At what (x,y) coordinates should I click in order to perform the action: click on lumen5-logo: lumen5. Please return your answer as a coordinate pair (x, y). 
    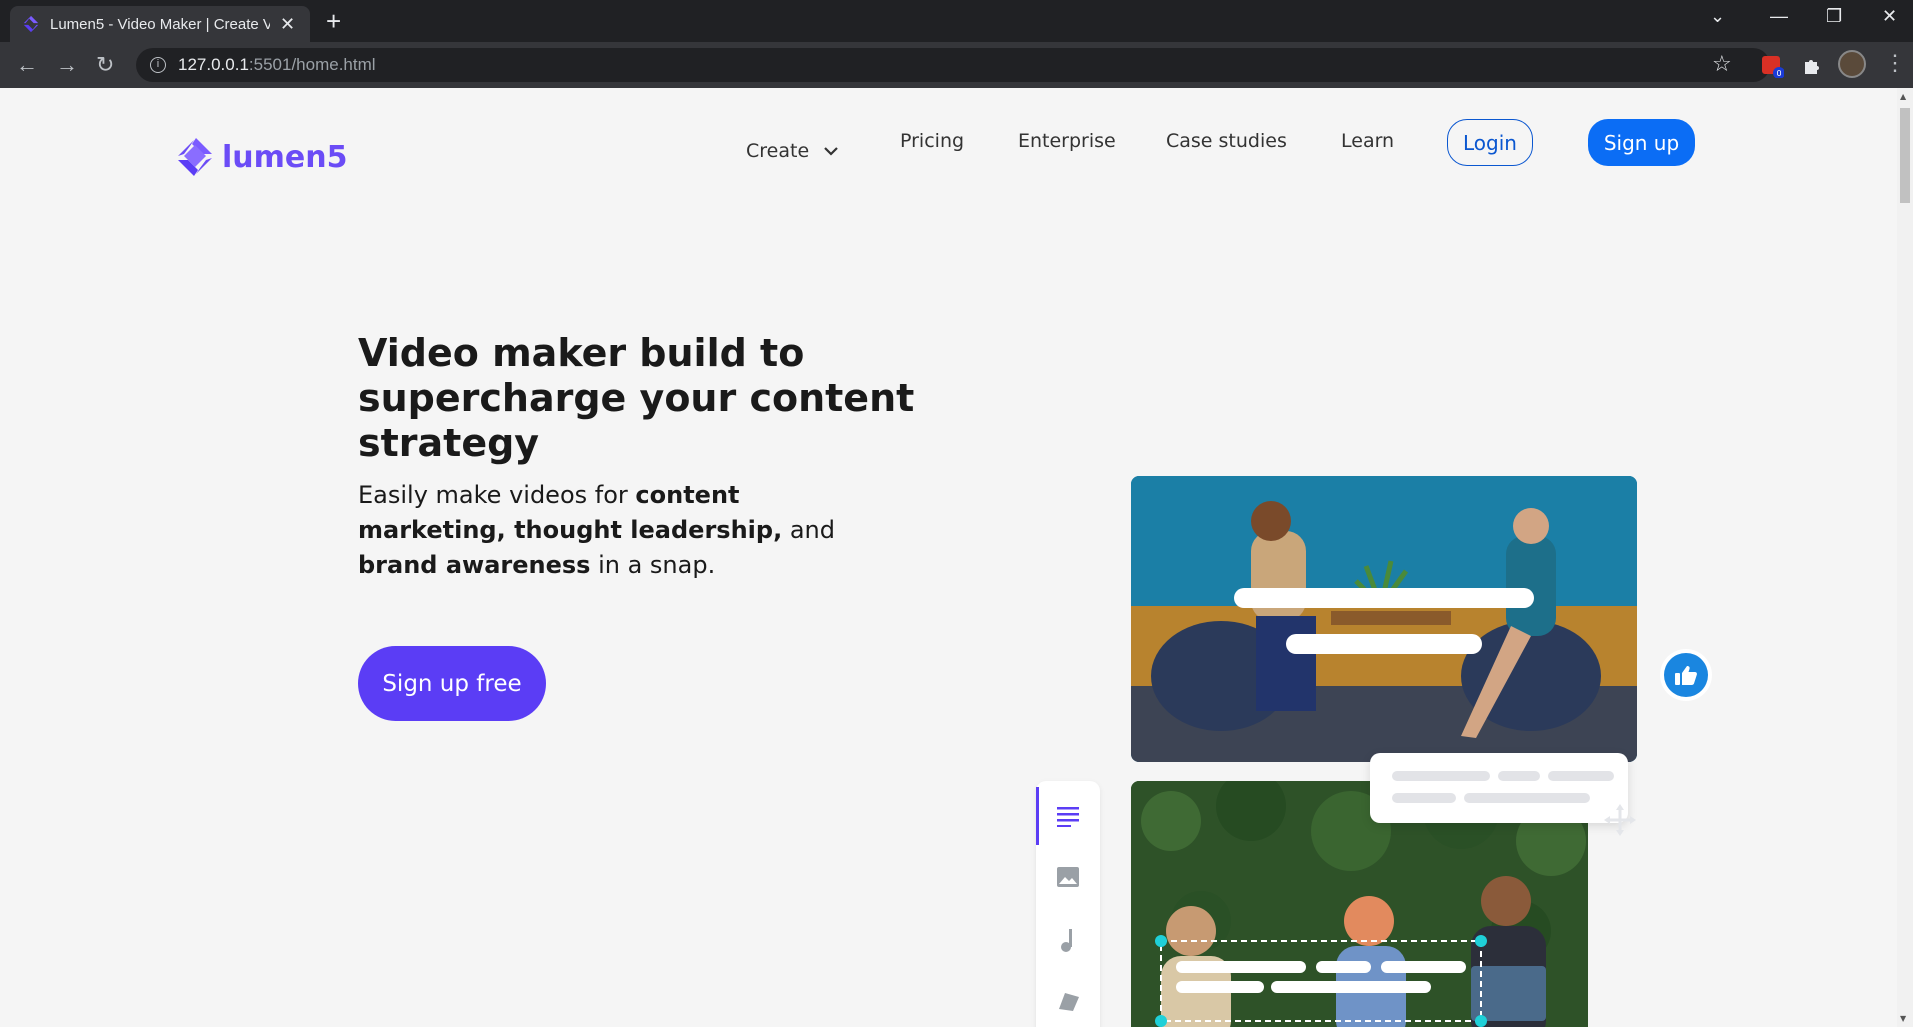
    Looking at the image, I should click on (260, 157).